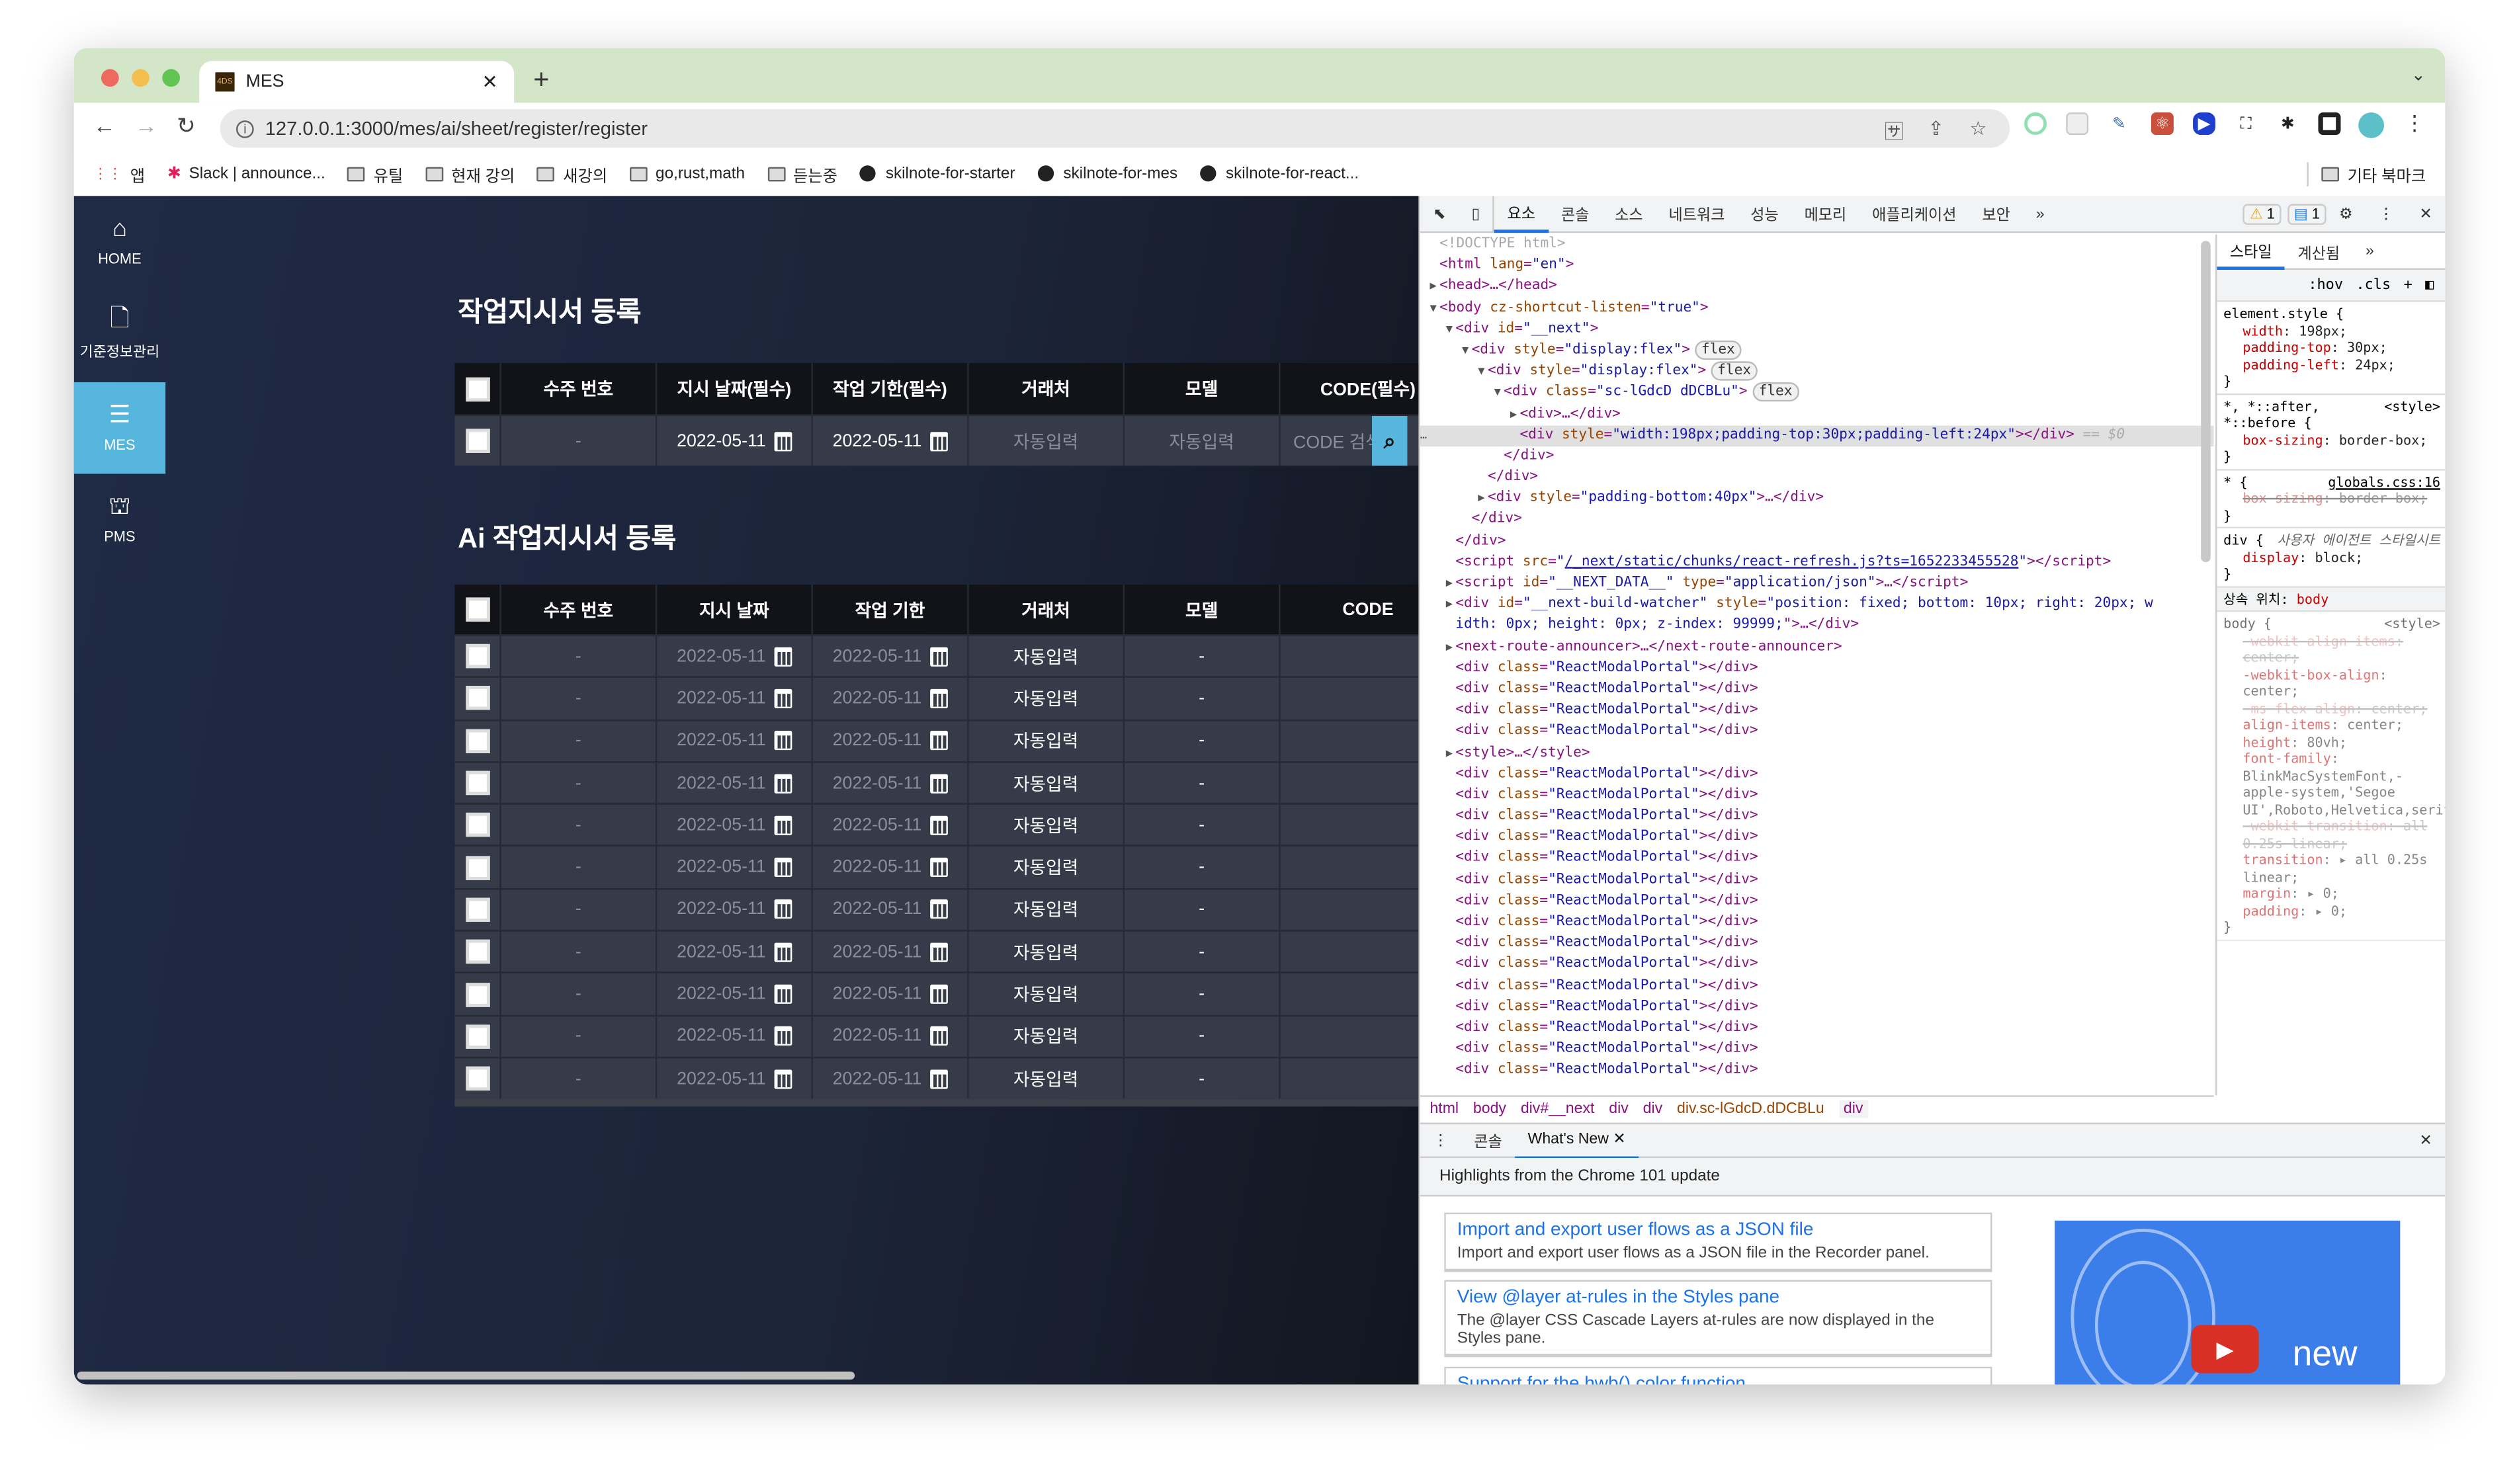 This screenshot has height=1484, width=2519. What do you see at coordinates (119, 333) in the screenshot?
I see `sidebar-item-master-data: 🗋 기준정보관리` at bounding box center [119, 333].